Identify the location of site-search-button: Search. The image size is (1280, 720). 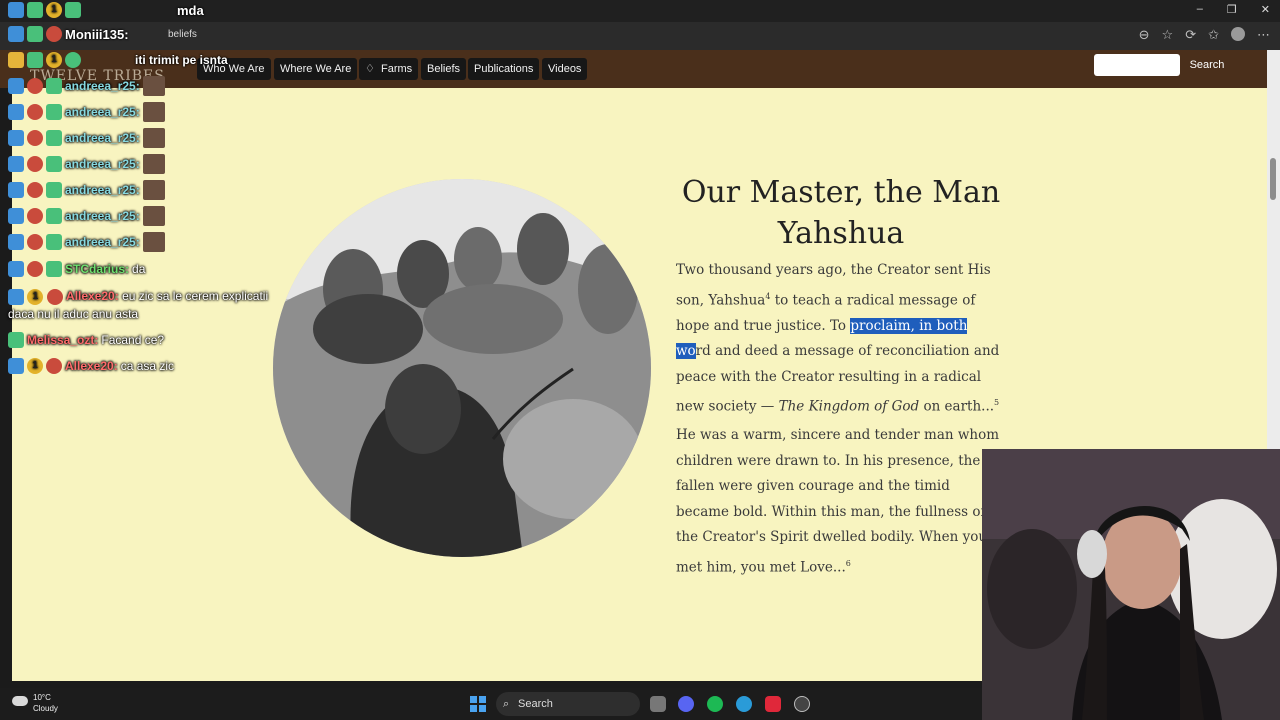
(1207, 65).